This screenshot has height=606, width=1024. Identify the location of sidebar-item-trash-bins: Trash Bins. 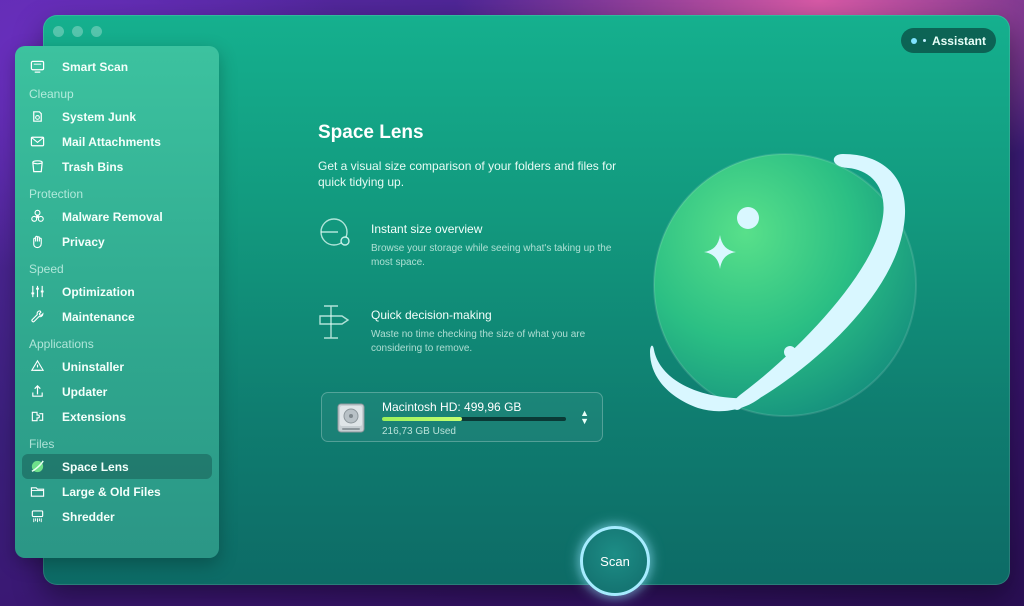
(117, 166).